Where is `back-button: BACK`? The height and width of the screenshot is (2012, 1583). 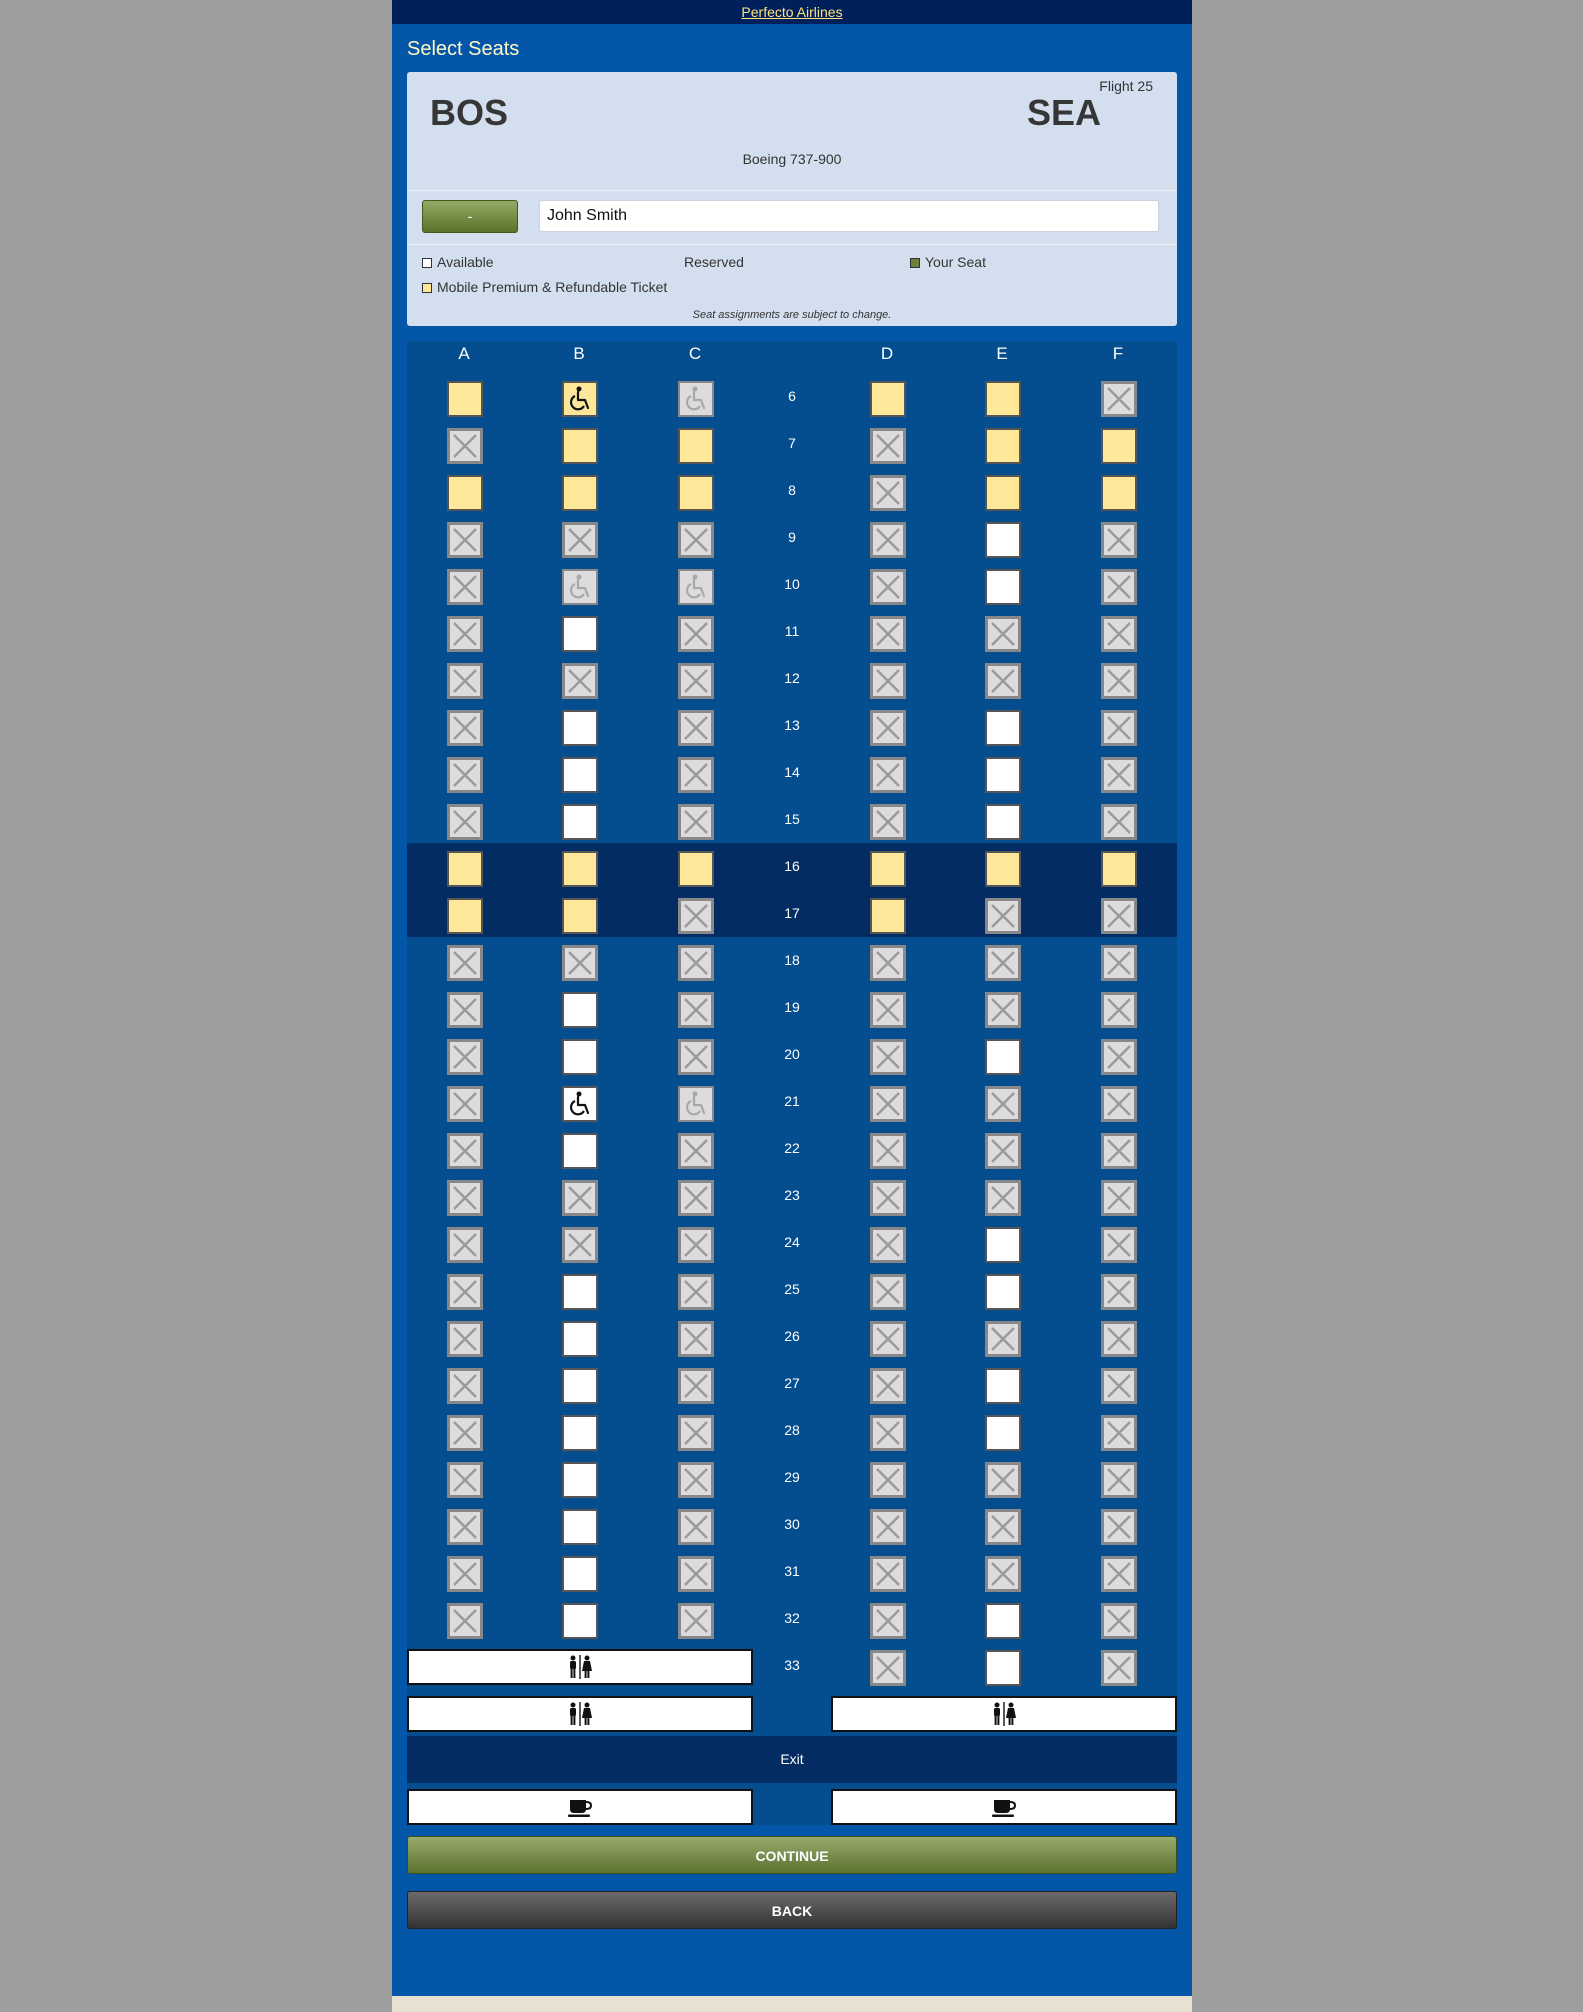 back-button: BACK is located at coordinates (792, 1910).